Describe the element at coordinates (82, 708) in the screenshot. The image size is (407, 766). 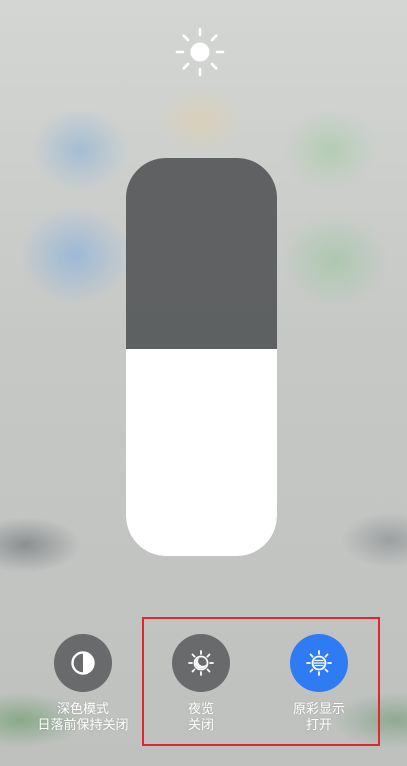
I see `dark-mode-title: 深色模式` at that location.